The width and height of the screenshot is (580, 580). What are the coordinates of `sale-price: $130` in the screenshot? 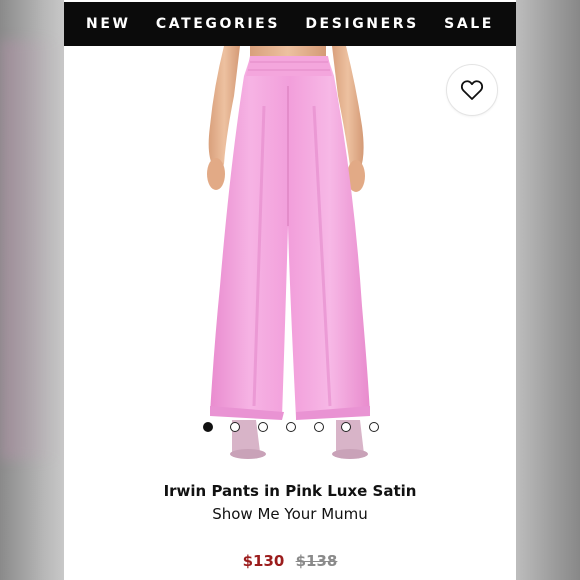 It's located at (263, 561).